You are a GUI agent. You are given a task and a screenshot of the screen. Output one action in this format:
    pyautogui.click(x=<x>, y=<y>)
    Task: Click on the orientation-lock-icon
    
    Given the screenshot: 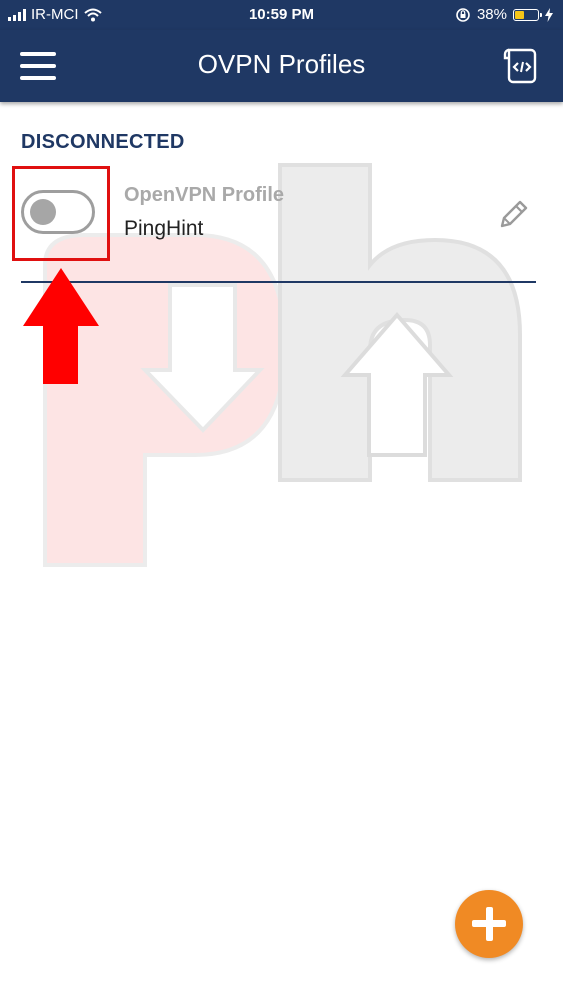 What is the action you would take?
    pyautogui.click(x=463, y=14)
    